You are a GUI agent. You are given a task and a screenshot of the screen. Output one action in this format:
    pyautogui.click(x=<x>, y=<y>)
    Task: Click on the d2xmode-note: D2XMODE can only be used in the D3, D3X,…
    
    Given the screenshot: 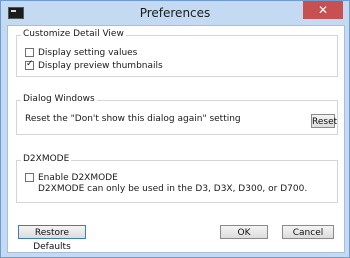 What is the action you would take?
    pyautogui.click(x=173, y=189)
    